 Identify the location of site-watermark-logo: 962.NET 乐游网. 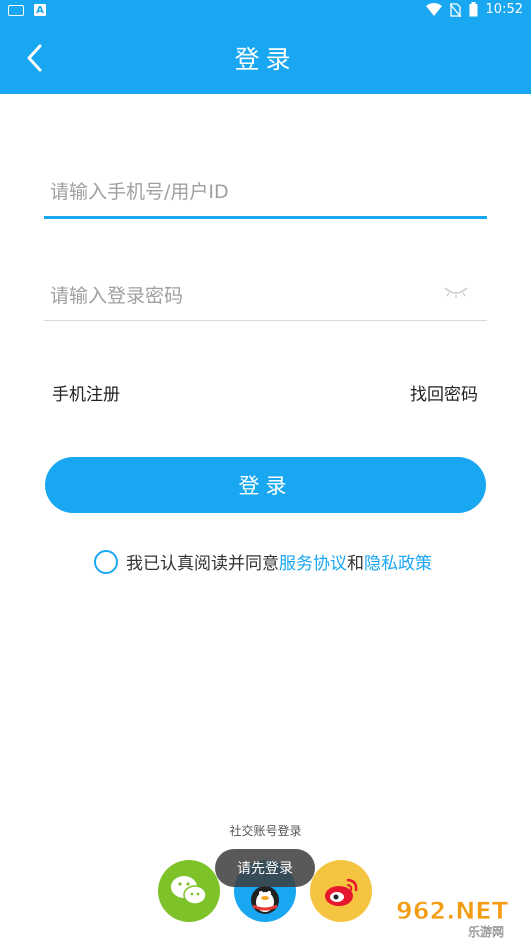
(452, 918).